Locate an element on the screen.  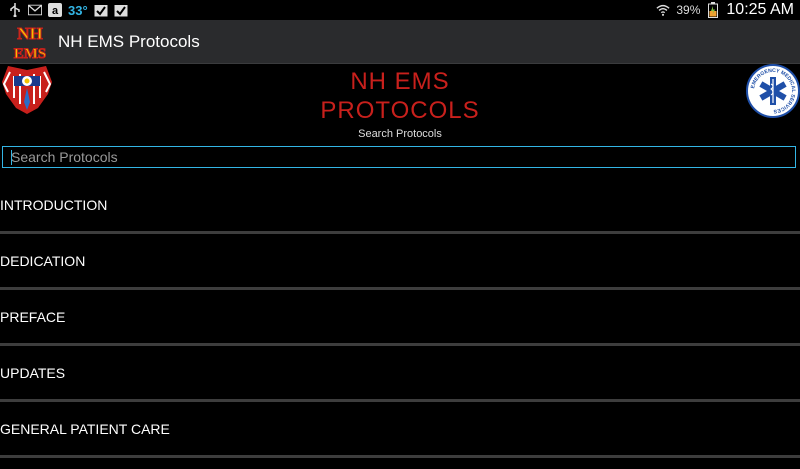
header-title-line1: NH EMS is located at coordinates (400, 81).